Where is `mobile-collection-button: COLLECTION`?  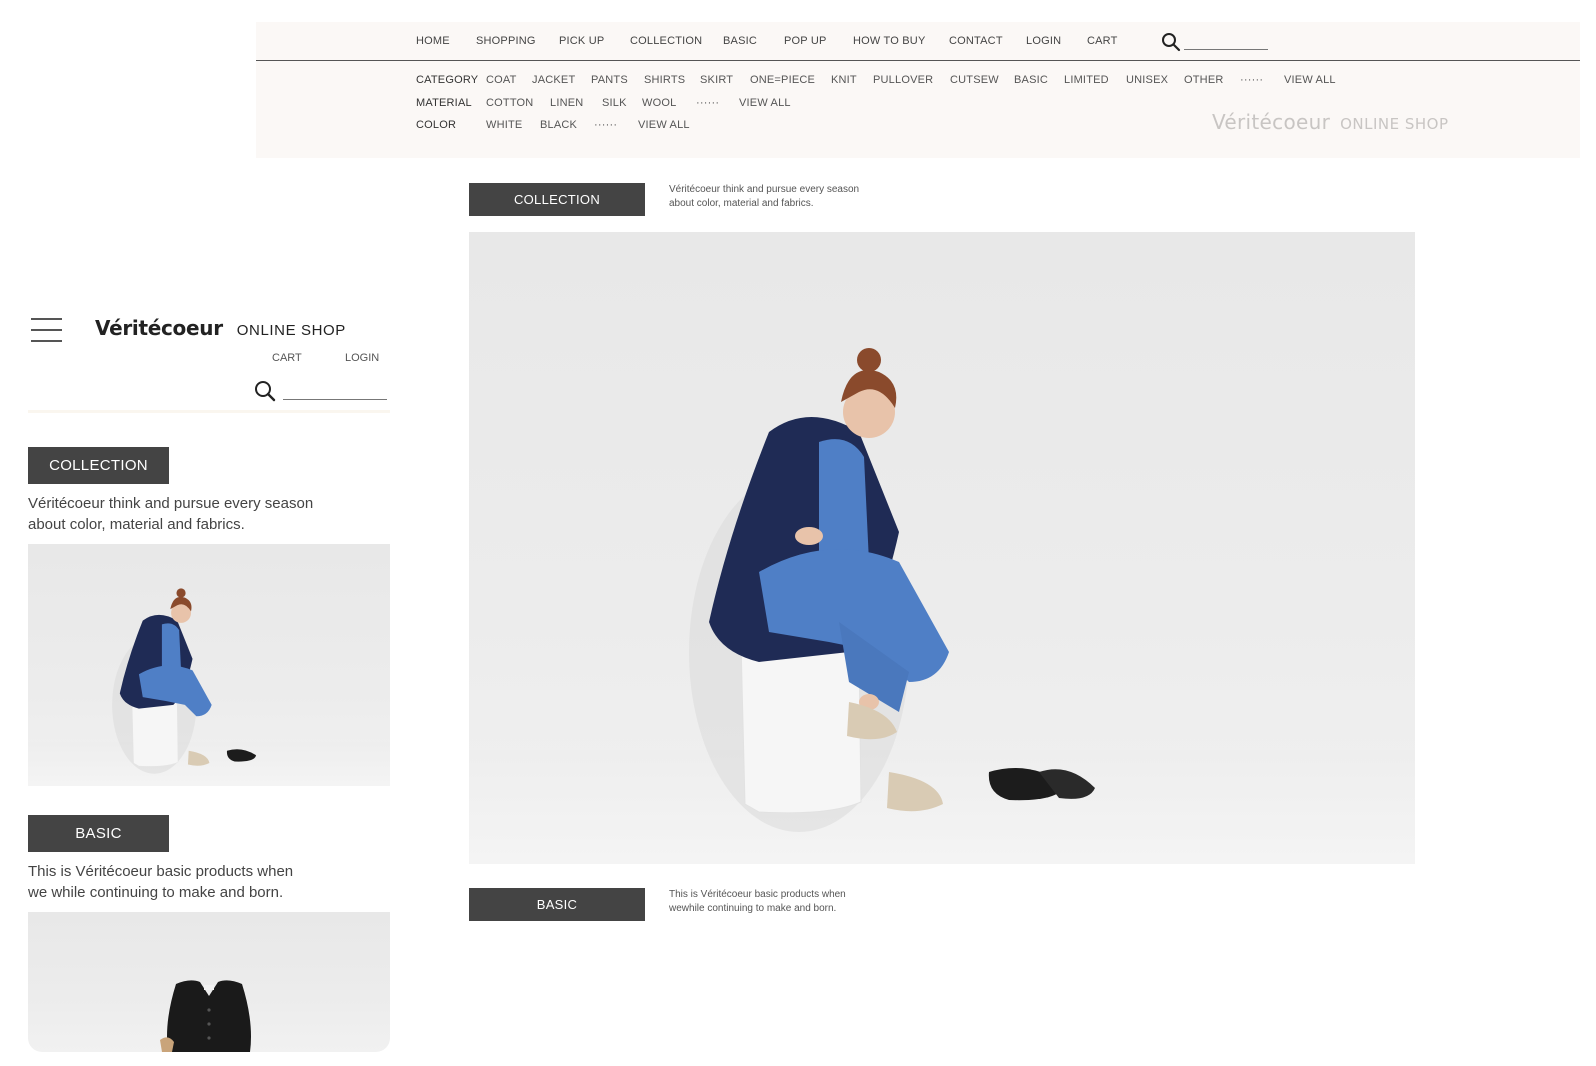 mobile-collection-button: COLLECTION is located at coordinates (98, 465).